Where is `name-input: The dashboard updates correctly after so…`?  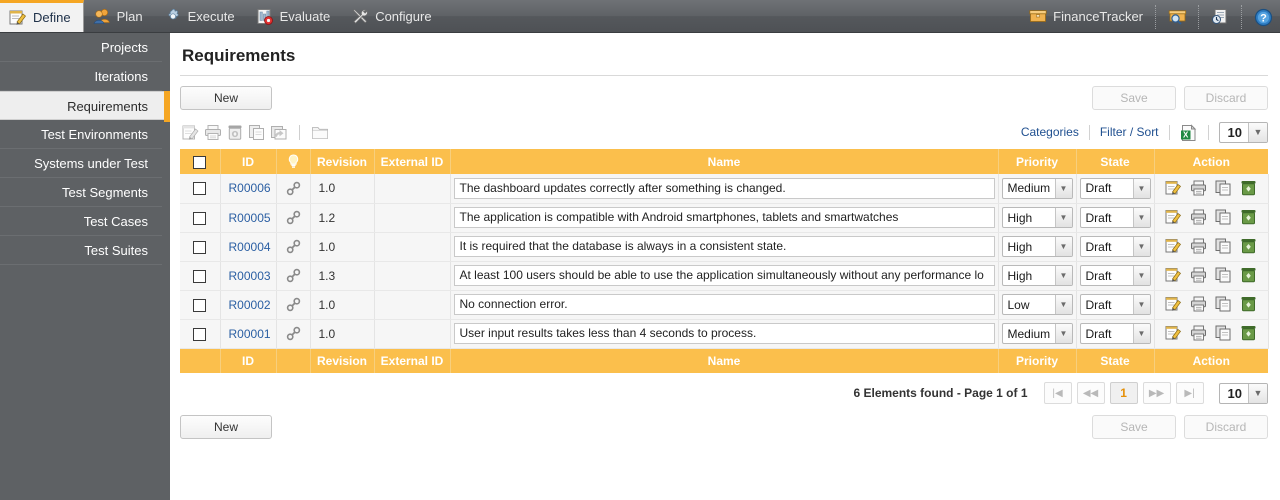
name-input: The dashboard updates correctly after so… is located at coordinates (724, 188).